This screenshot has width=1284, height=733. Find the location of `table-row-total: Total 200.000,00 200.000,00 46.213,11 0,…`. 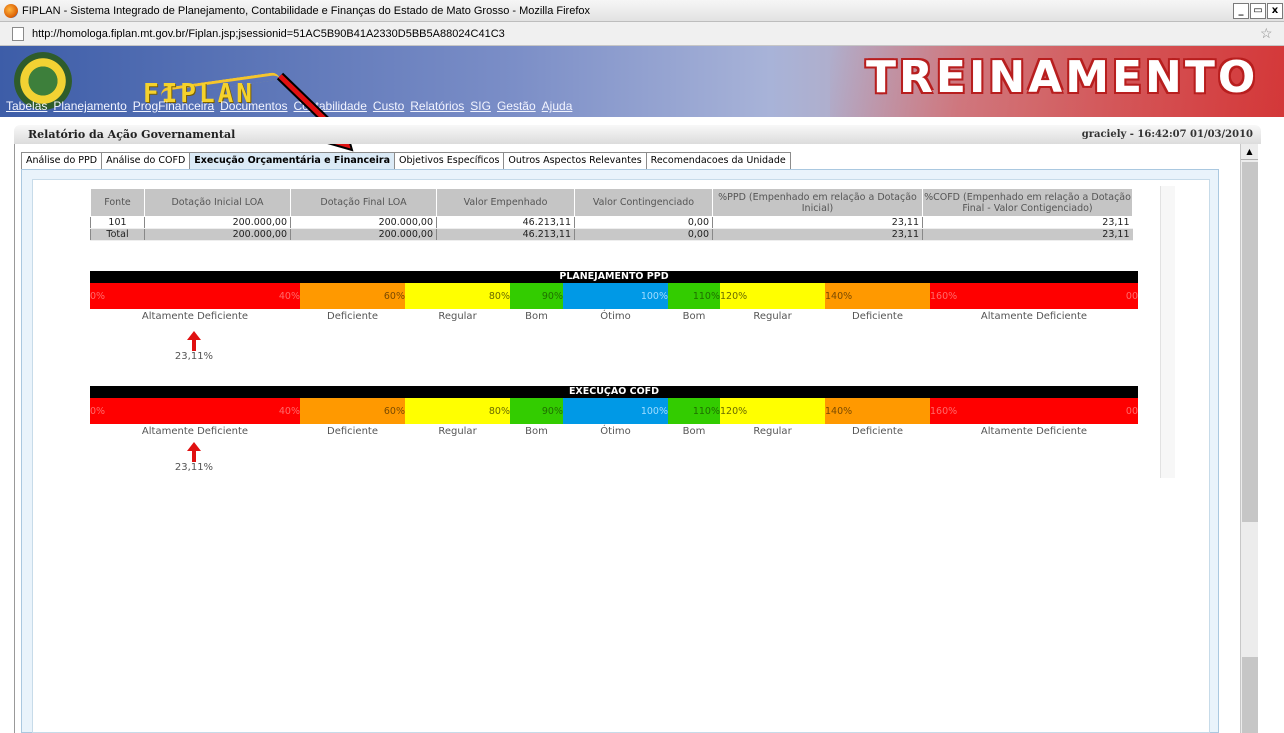

table-row-total: Total 200.000,00 200.000,00 46.213,11 0,… is located at coordinates (611, 234).